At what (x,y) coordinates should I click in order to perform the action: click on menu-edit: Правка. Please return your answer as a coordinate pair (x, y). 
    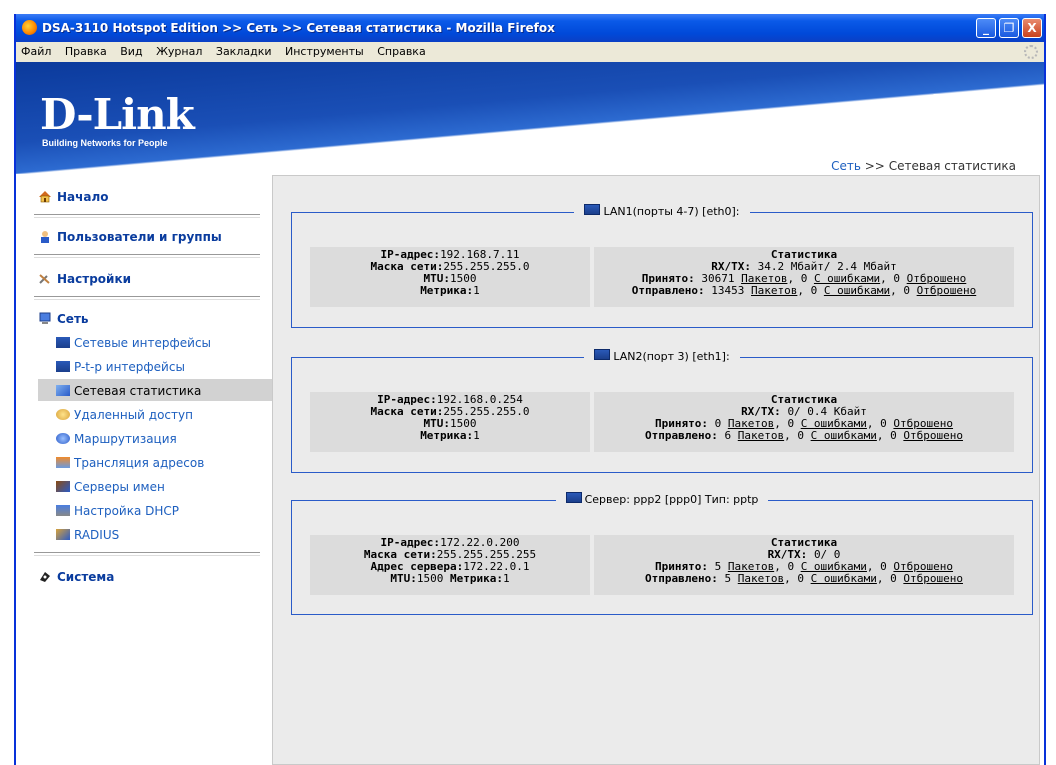
    Looking at the image, I should click on (86, 50).